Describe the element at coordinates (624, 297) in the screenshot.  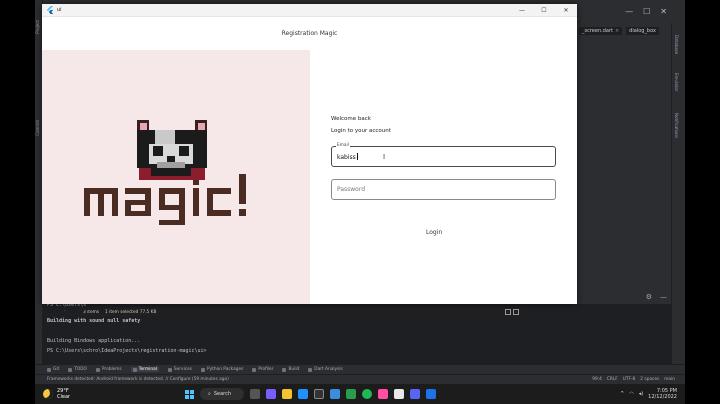
I see `terminal-header-actions: ⚙ —` at that location.